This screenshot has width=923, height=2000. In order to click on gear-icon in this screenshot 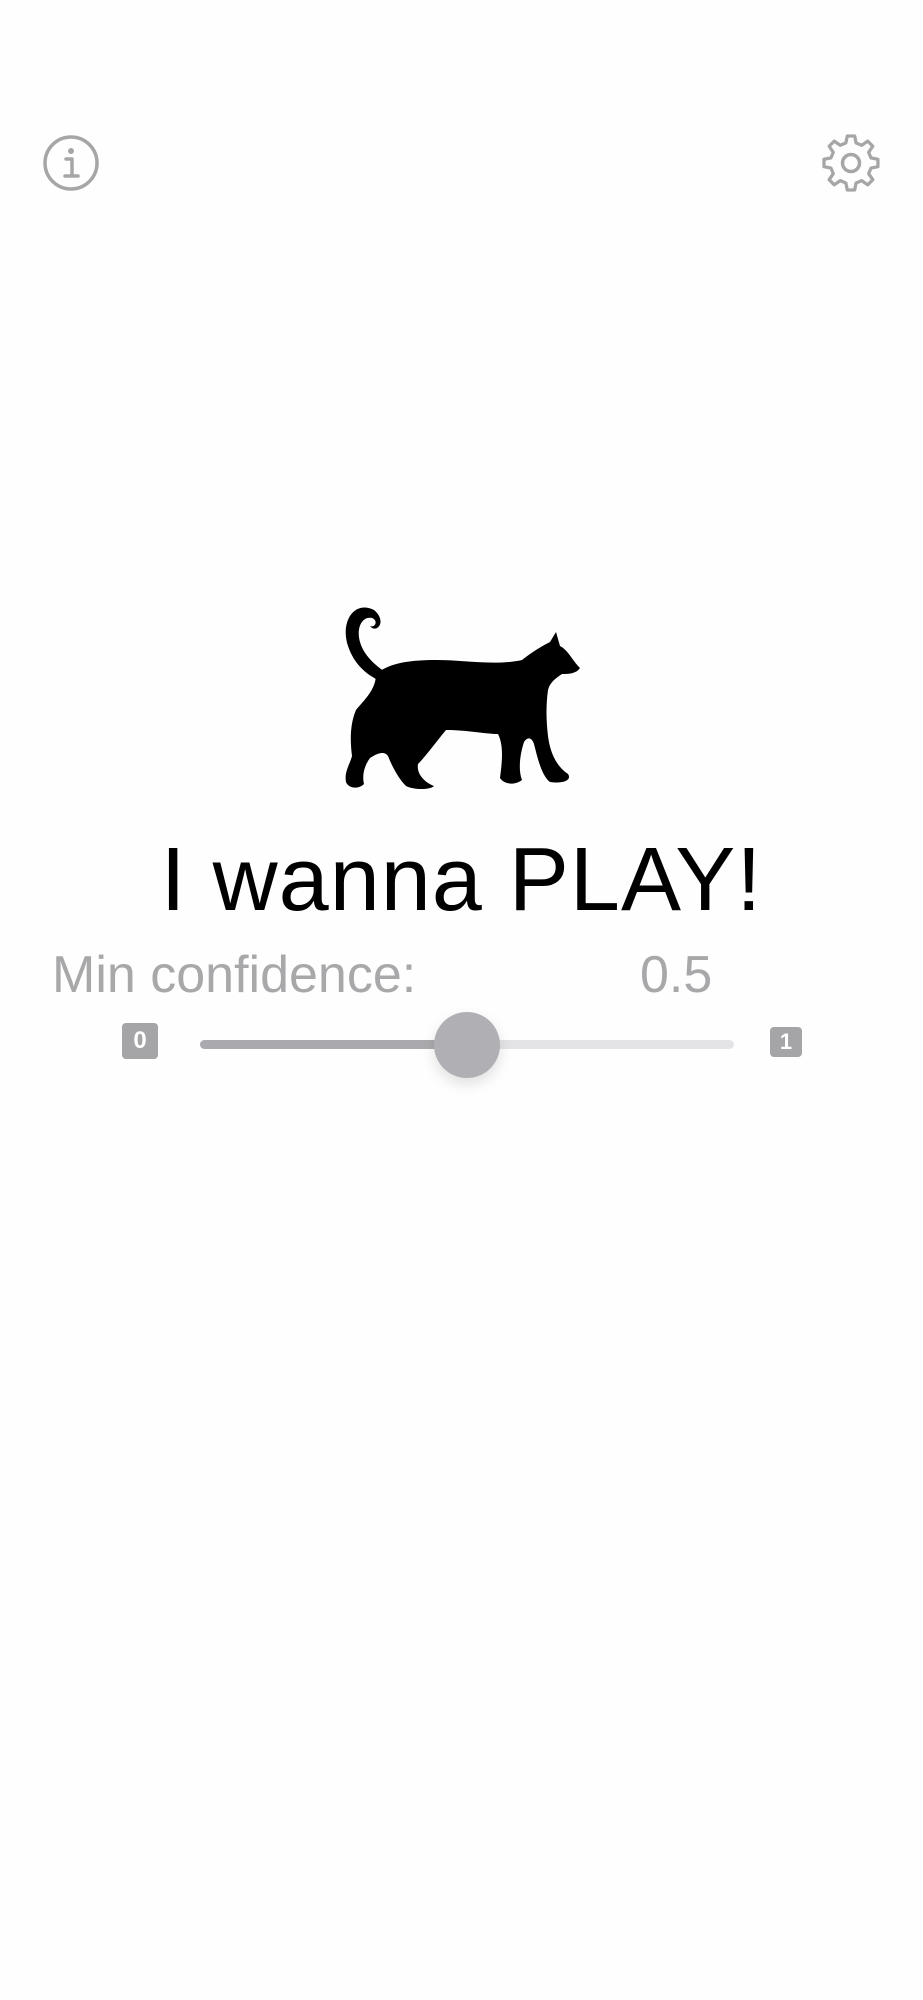, I will do `click(851, 163)`.